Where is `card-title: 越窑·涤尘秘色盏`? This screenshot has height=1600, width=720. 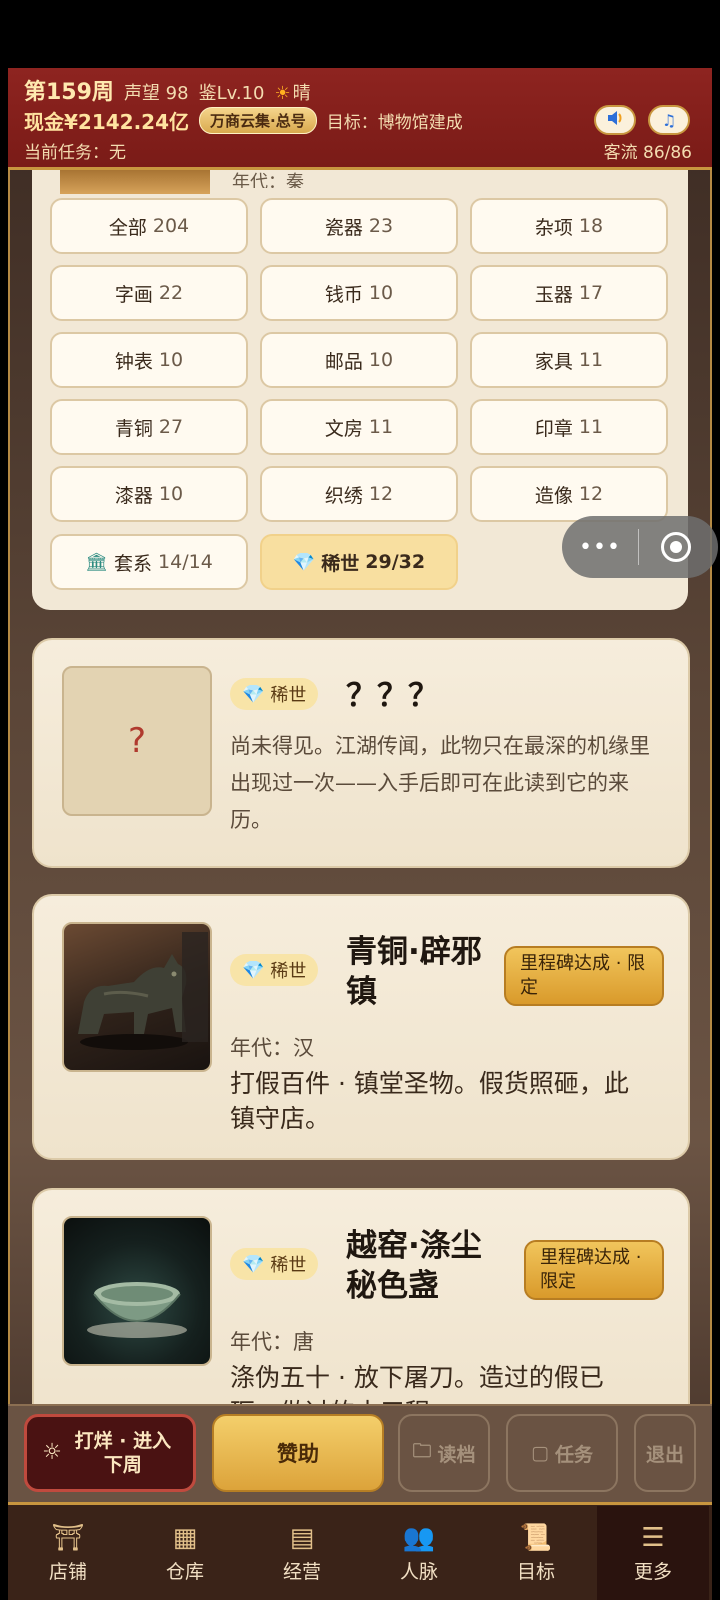 card-title: 越窑·涤尘秘色盏 is located at coordinates (414, 1266).